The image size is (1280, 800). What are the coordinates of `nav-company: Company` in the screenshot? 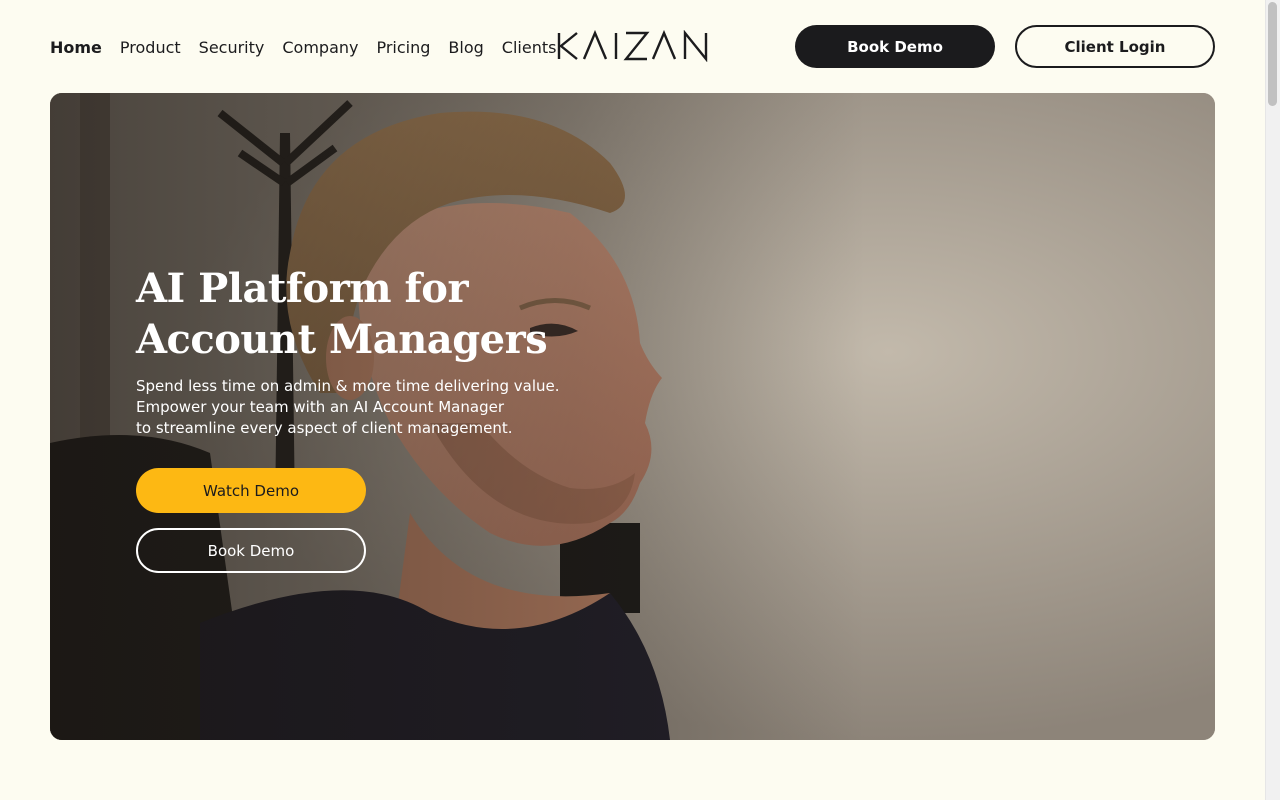 It's located at (320, 47).